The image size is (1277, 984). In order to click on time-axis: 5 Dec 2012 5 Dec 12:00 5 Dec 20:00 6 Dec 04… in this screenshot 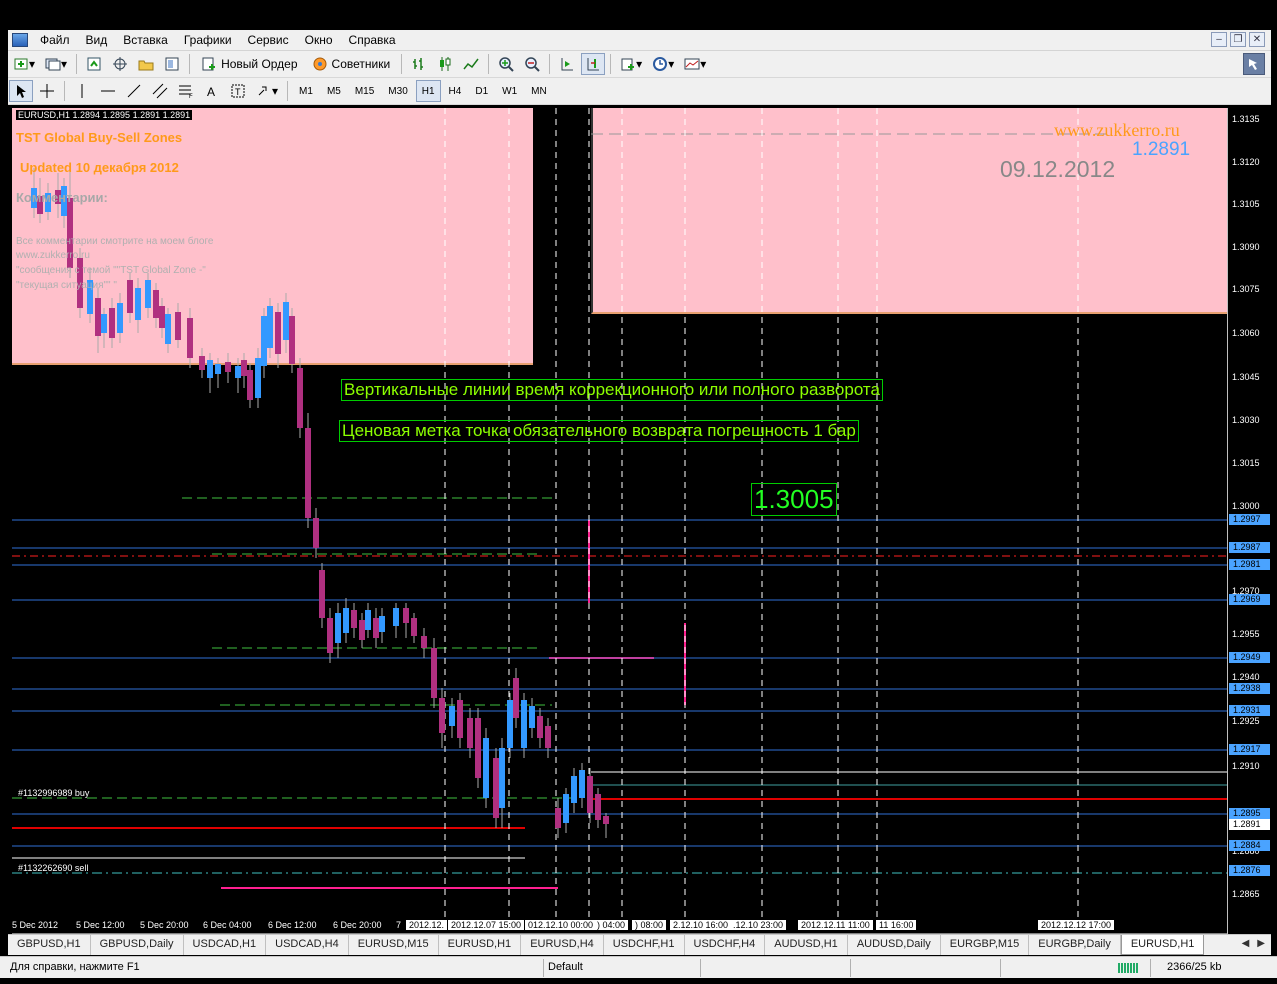, I will do `click(619, 926)`.